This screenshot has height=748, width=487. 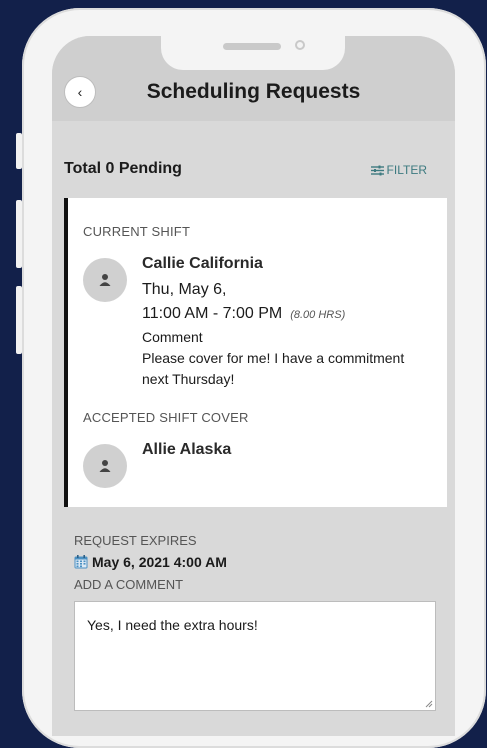 I want to click on camera-icon, so click(x=300, y=45).